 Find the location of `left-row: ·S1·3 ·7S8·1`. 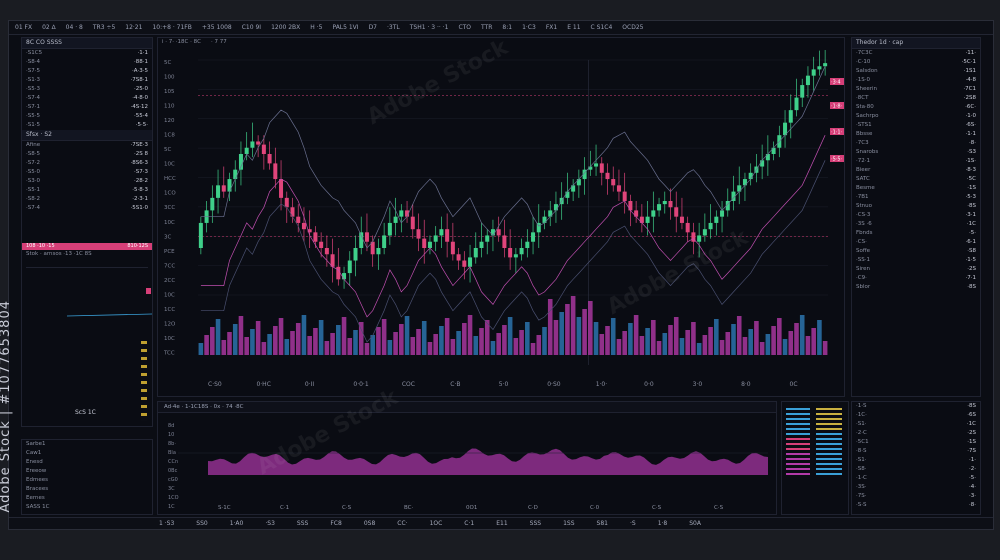

left-row: ·S1·3 ·7S8·1 is located at coordinates (87, 80).